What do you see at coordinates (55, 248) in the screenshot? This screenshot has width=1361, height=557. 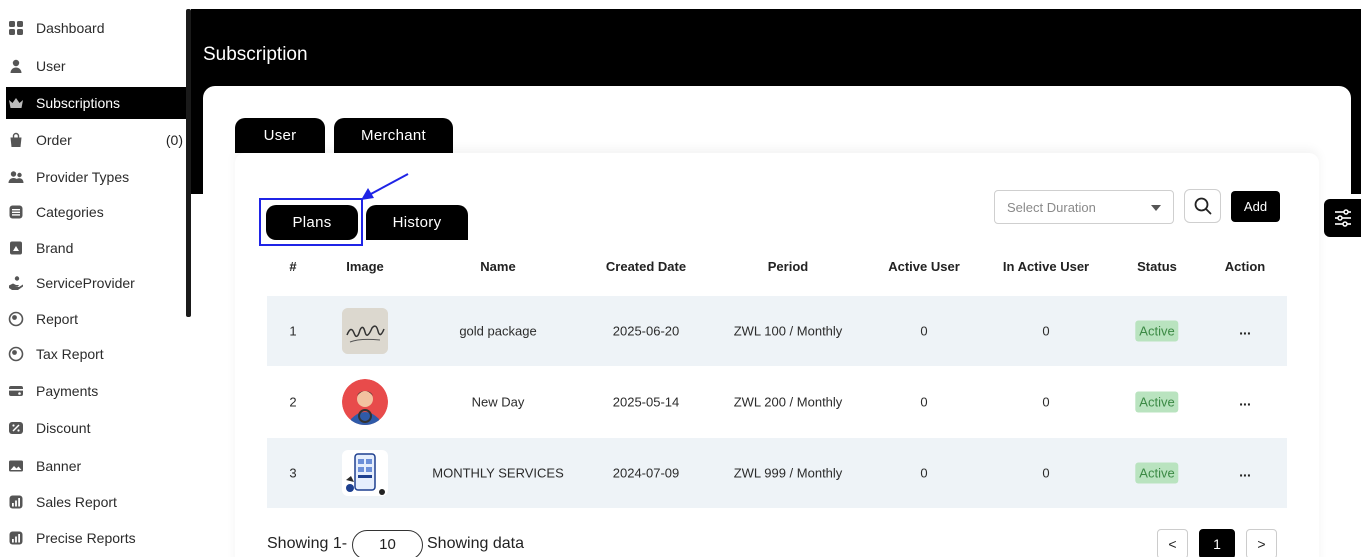 I see `sidebar-item-label: Brand` at bounding box center [55, 248].